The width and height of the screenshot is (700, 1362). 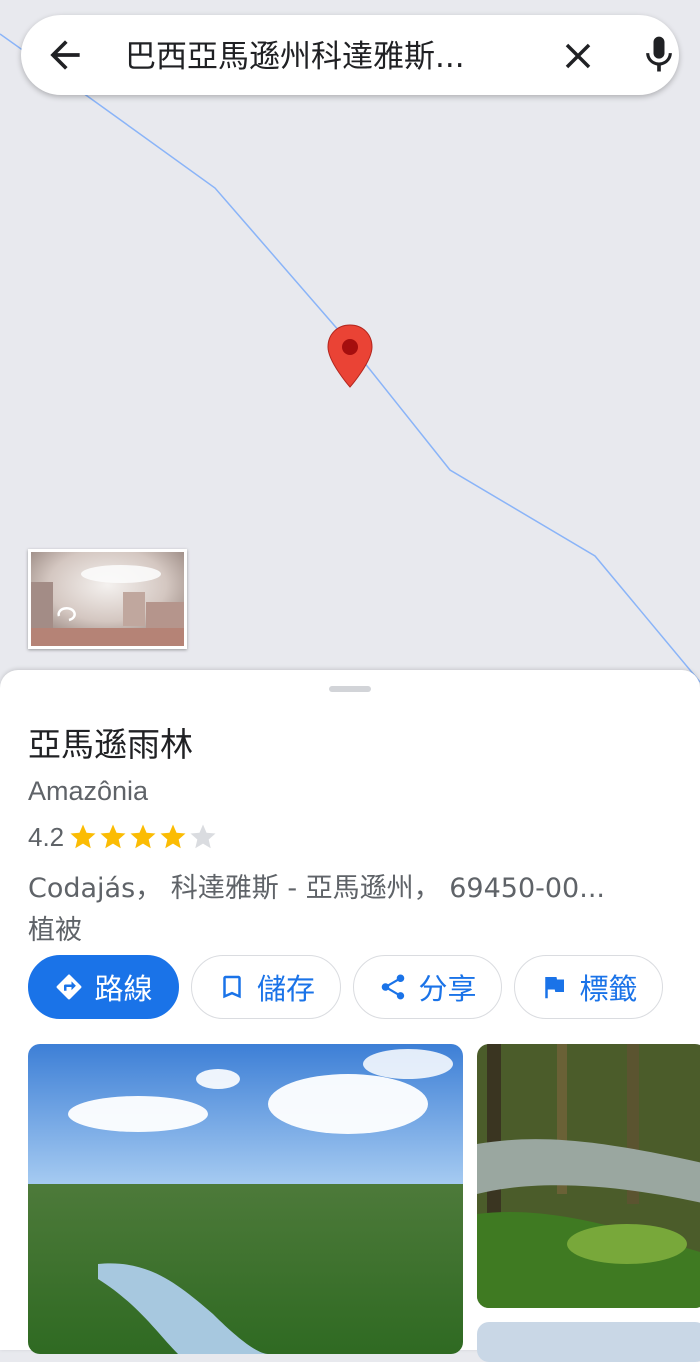 I want to click on flag-icon, so click(x=555, y=988).